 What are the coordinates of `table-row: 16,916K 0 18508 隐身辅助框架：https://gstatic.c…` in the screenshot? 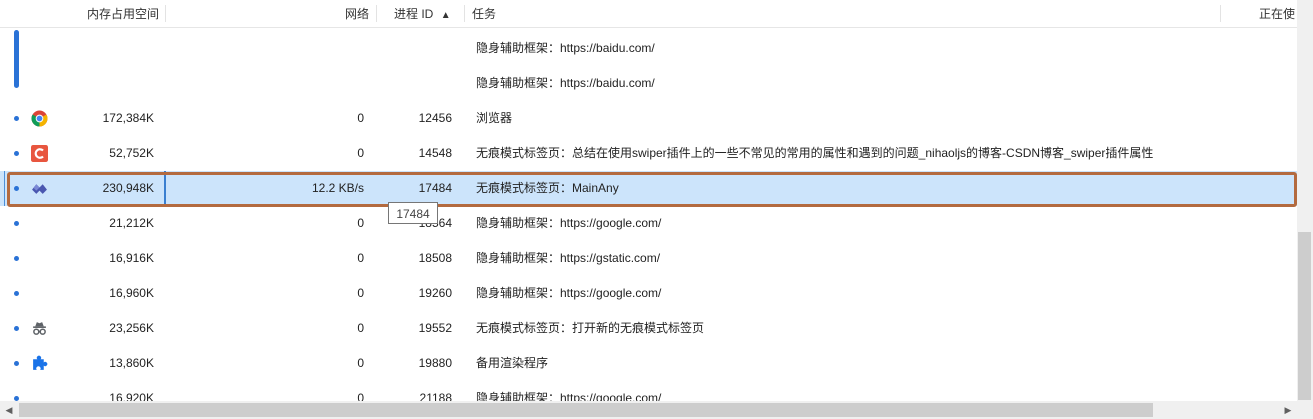 It's located at (648, 258).